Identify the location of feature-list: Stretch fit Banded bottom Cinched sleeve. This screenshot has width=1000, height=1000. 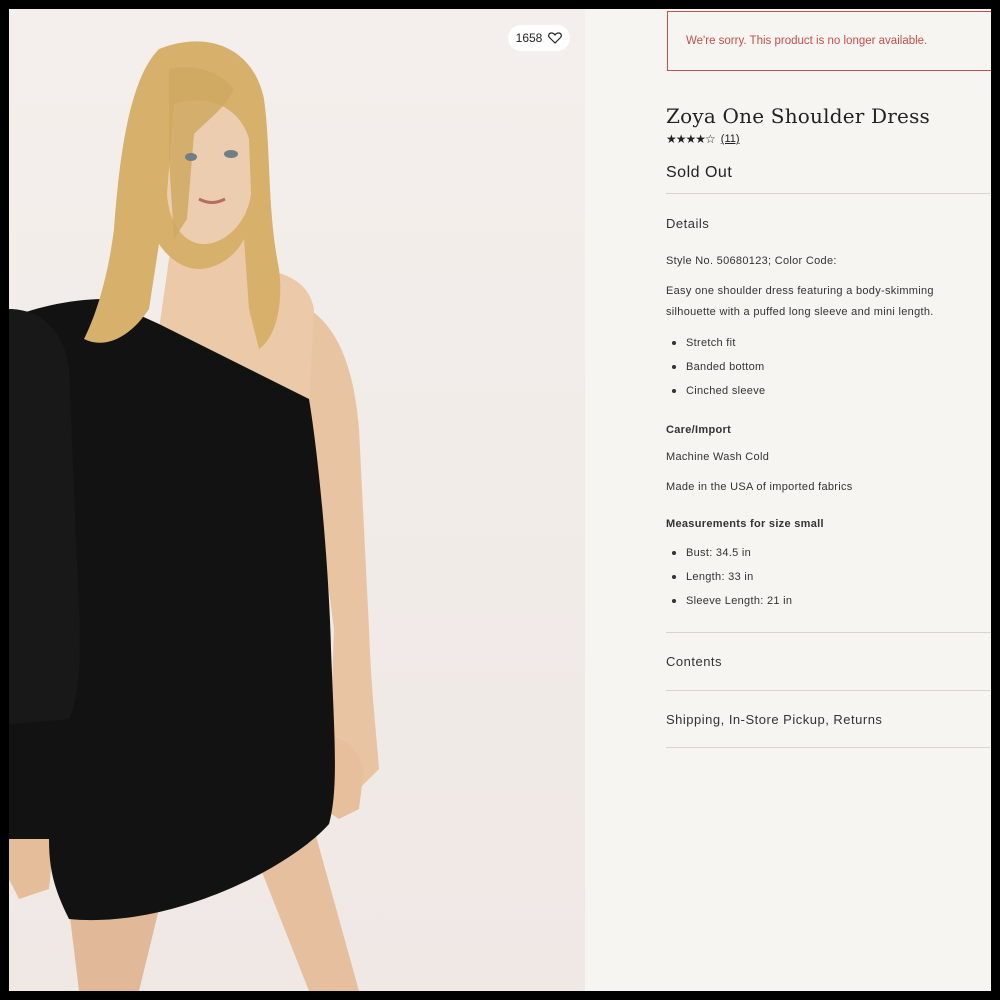
(715, 367).